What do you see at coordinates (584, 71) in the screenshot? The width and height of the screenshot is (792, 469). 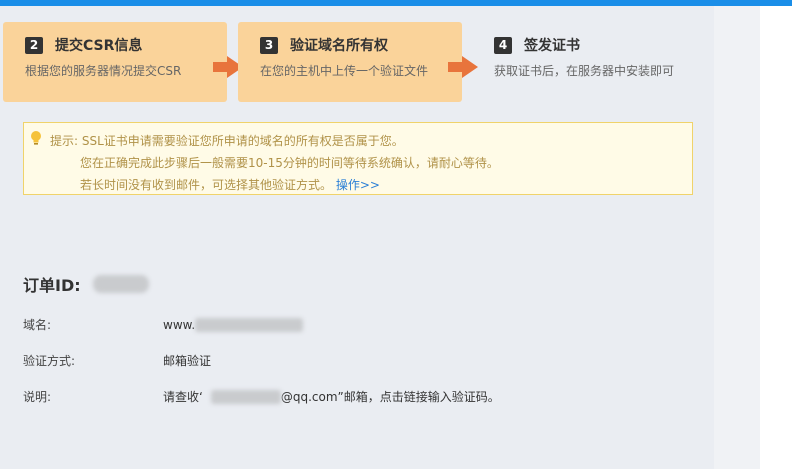 I see `step-description: 获取证书后，在服务器中安装即可` at bounding box center [584, 71].